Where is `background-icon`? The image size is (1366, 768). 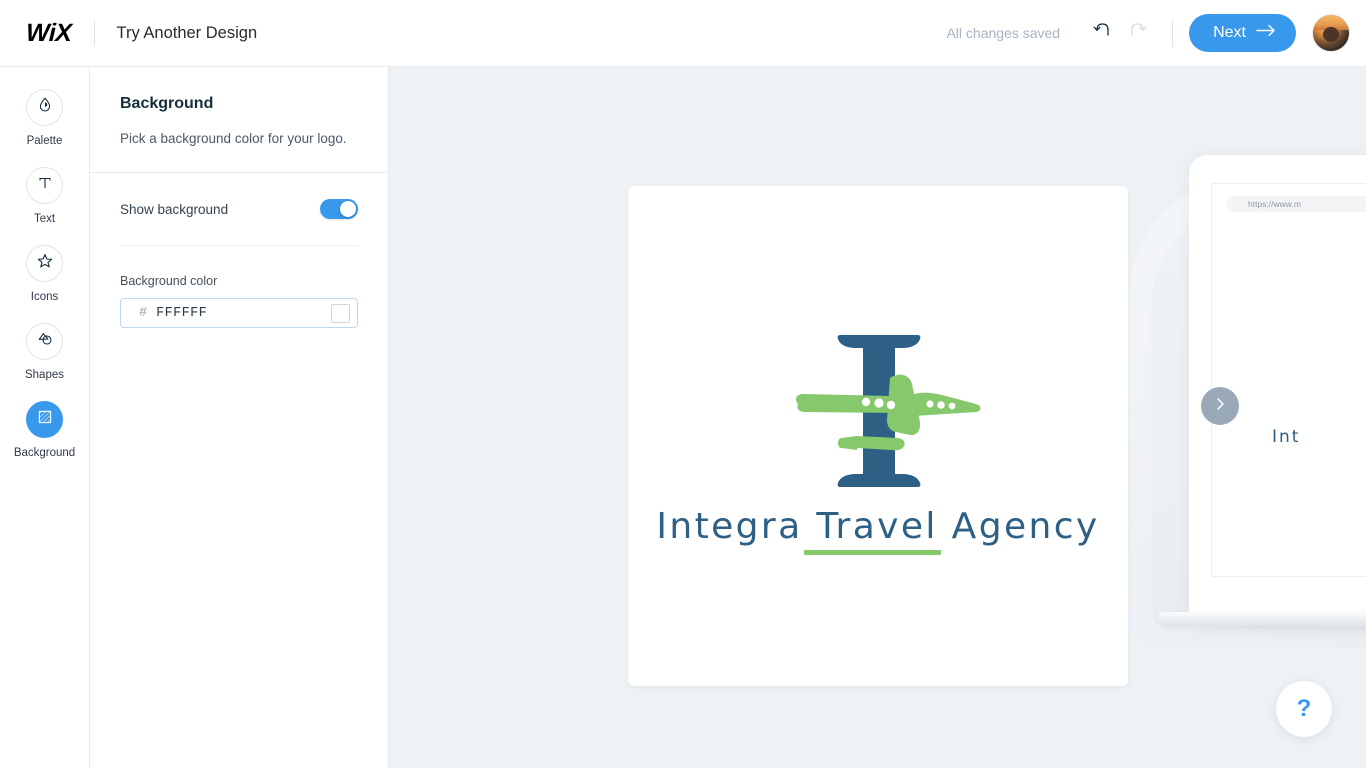 background-icon is located at coordinates (45, 419).